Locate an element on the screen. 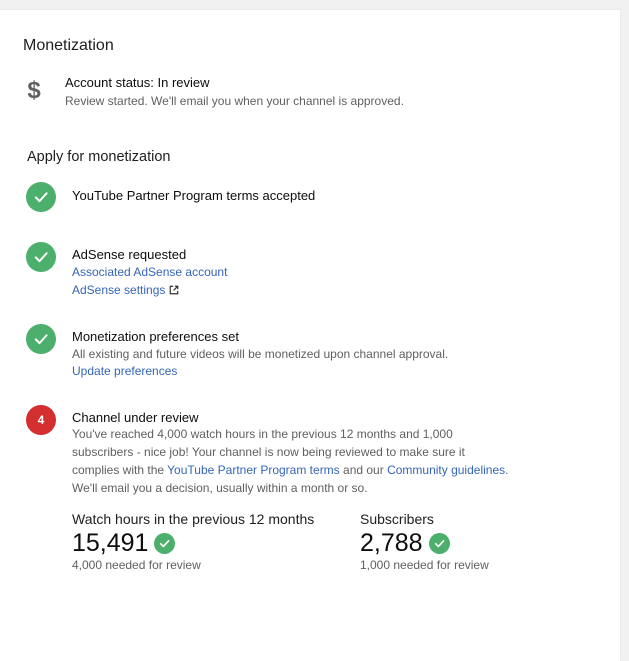  update-prefs-row: Update preferences is located at coordinates (124, 371).